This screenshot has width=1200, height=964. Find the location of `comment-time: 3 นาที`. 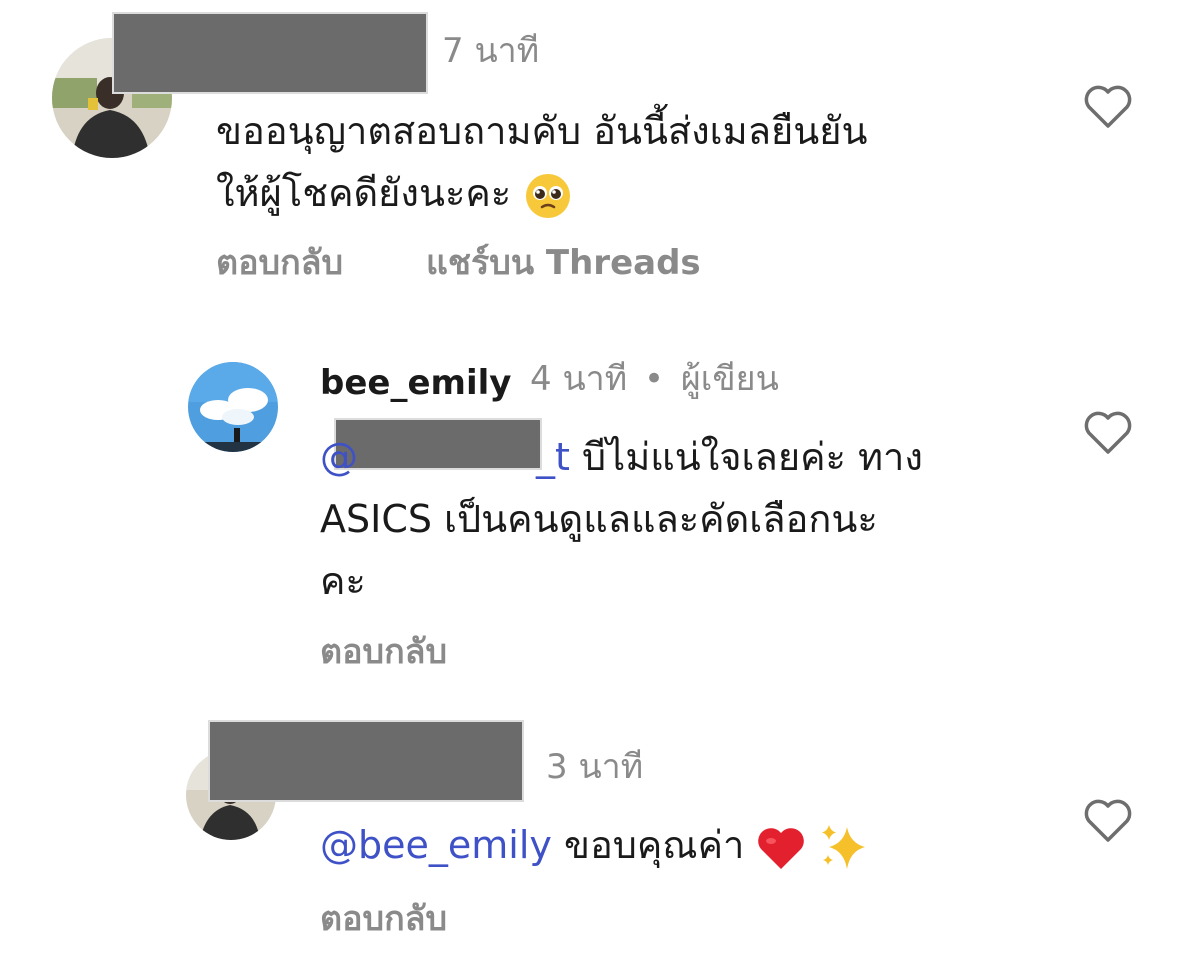

comment-time: 3 นาที is located at coordinates (595, 767).